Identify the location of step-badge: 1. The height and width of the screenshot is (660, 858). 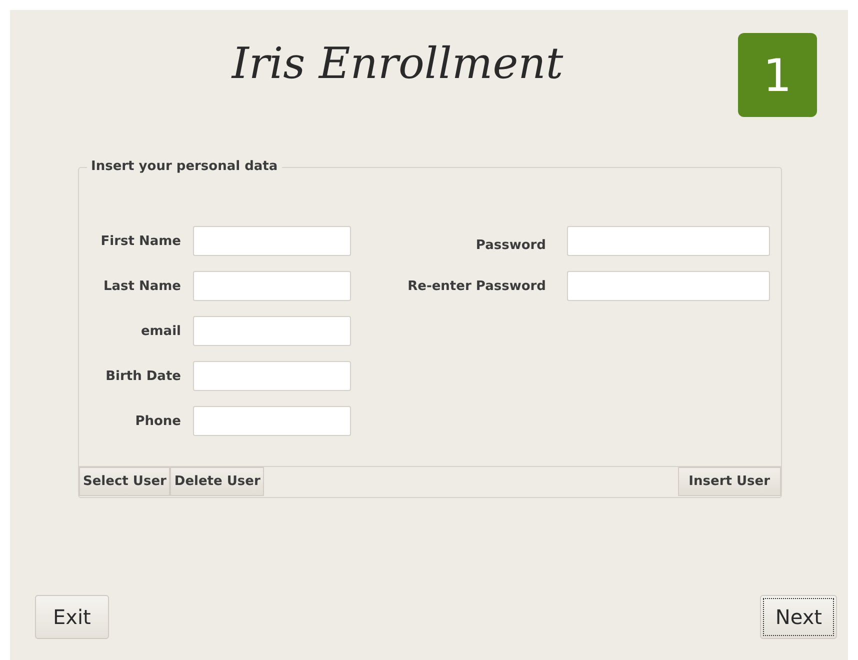
(777, 75).